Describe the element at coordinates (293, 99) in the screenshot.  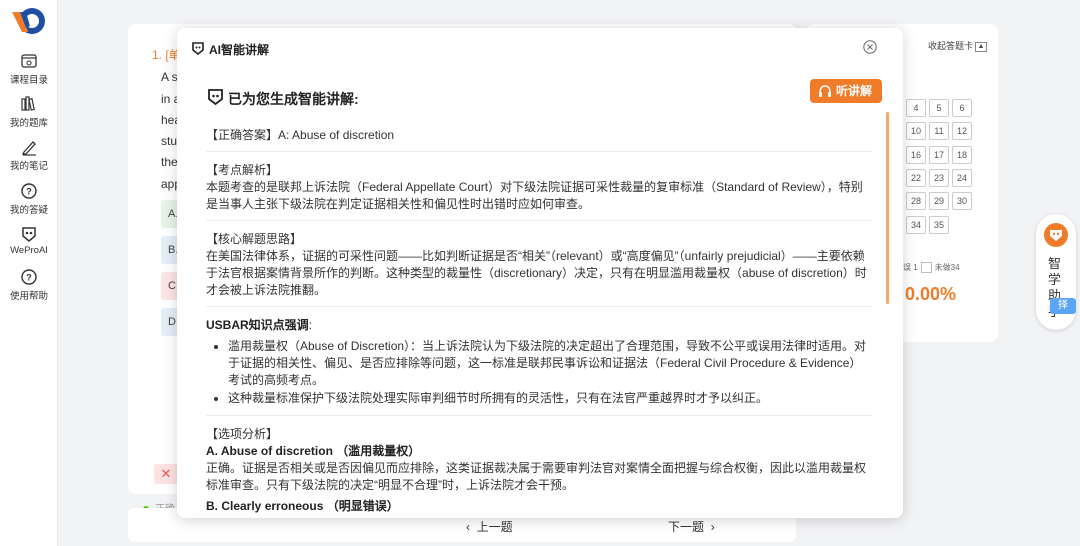
I see `generated-title: 已为您生成智能讲解:` at that location.